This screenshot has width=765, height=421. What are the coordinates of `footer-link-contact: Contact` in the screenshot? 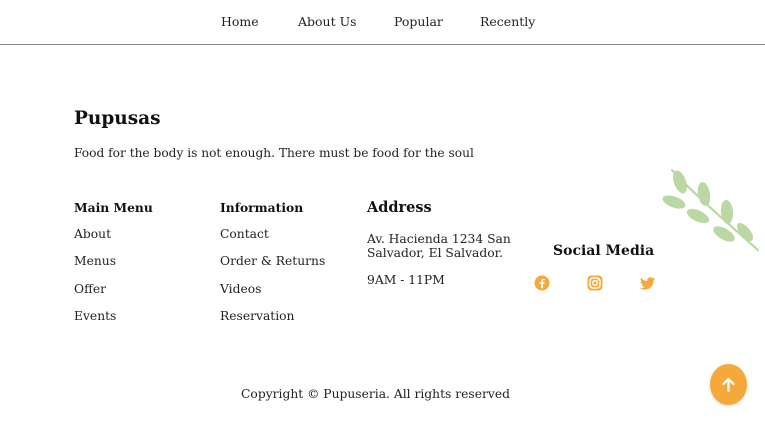 It's located at (244, 234).